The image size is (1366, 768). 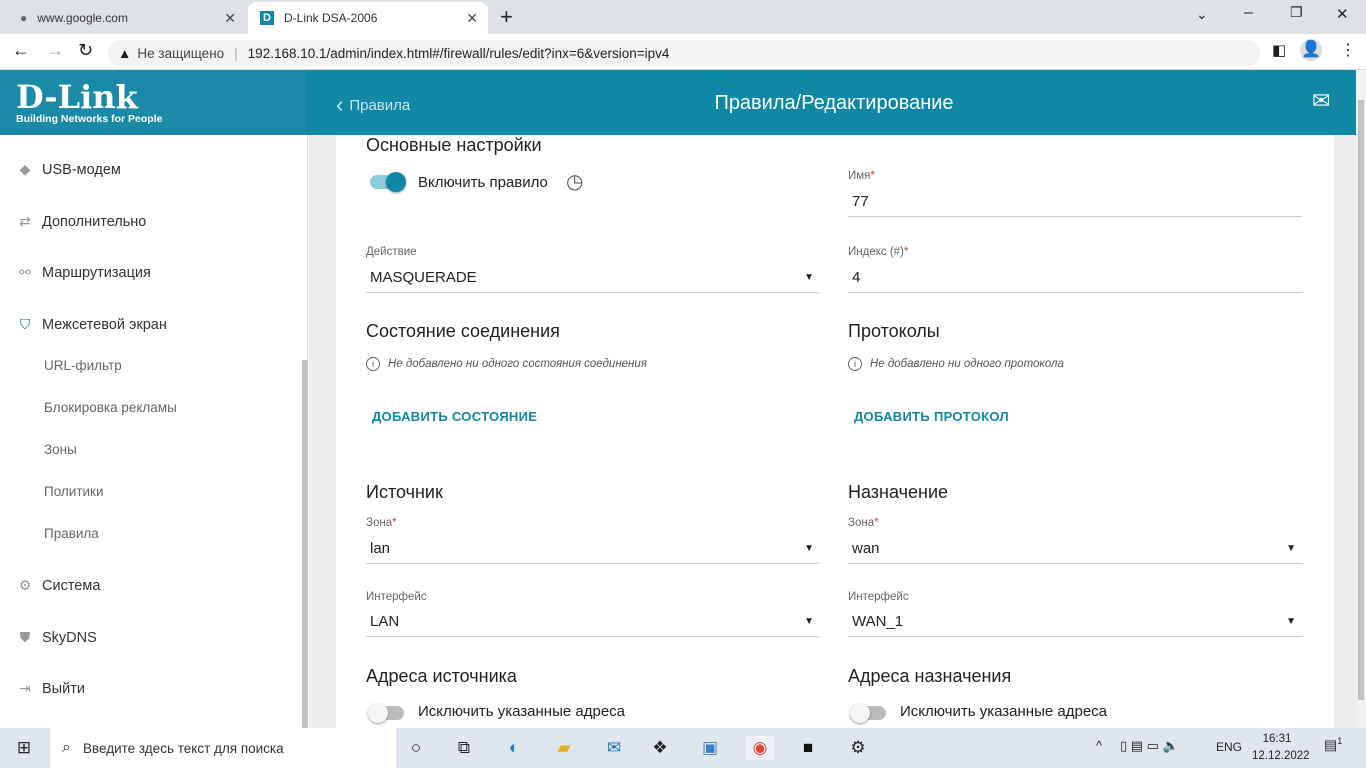 I want to click on section-title-src-addresses: Адреса источника, so click(x=441, y=676).